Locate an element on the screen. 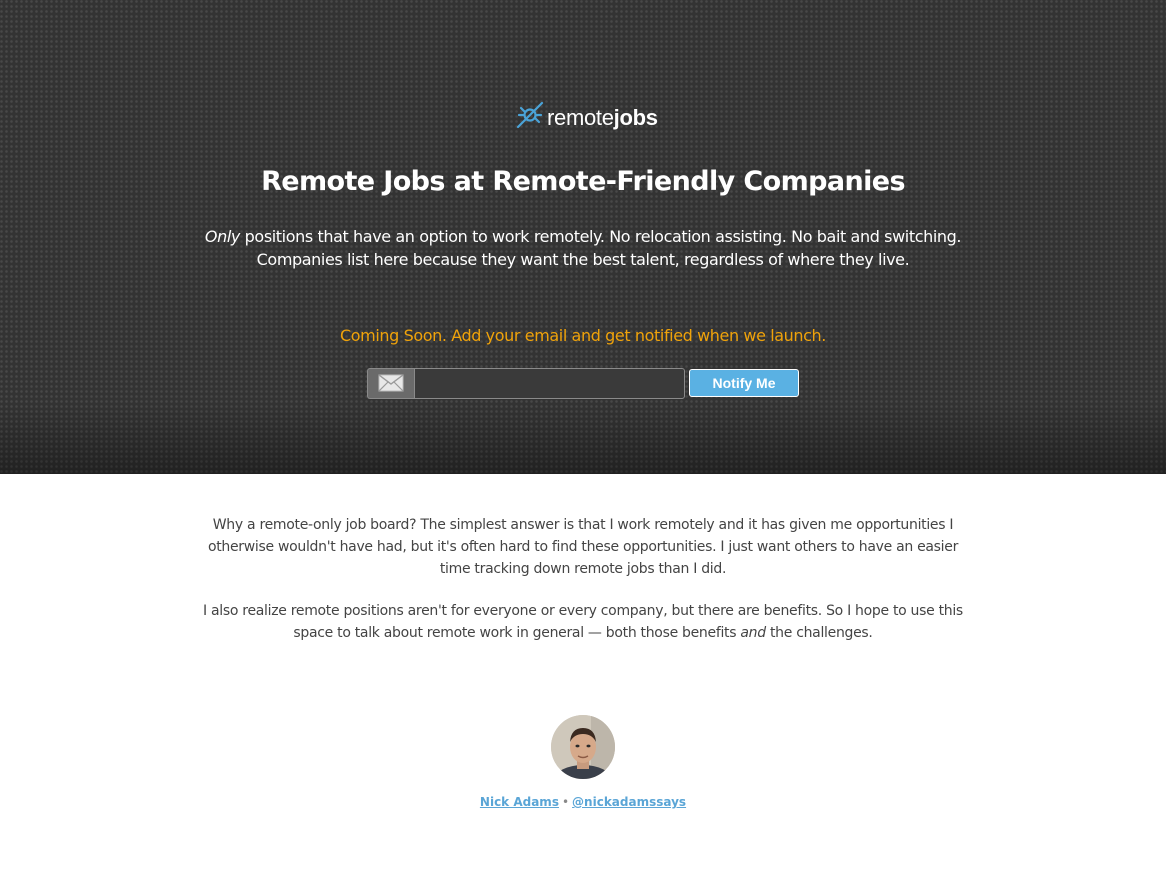  avatar is located at coordinates (583, 747).